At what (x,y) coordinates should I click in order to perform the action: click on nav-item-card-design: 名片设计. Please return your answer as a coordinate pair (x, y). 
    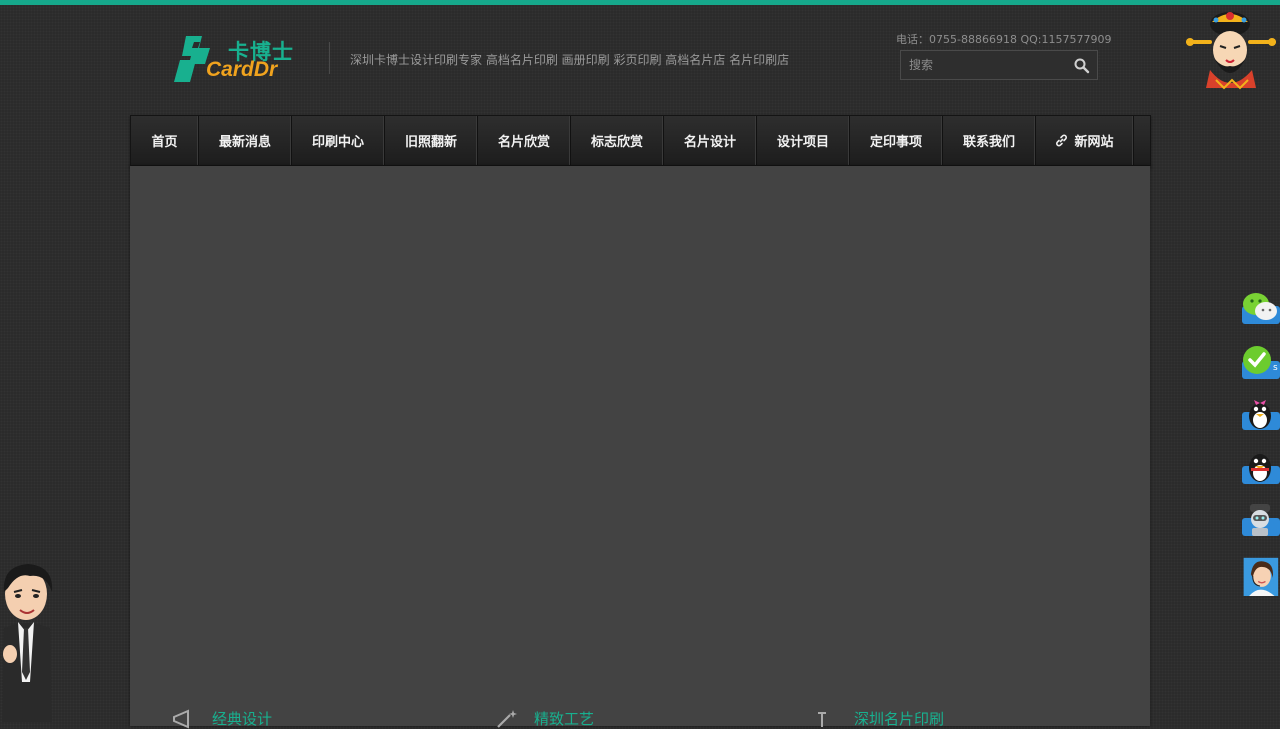
    Looking at the image, I should click on (710, 140).